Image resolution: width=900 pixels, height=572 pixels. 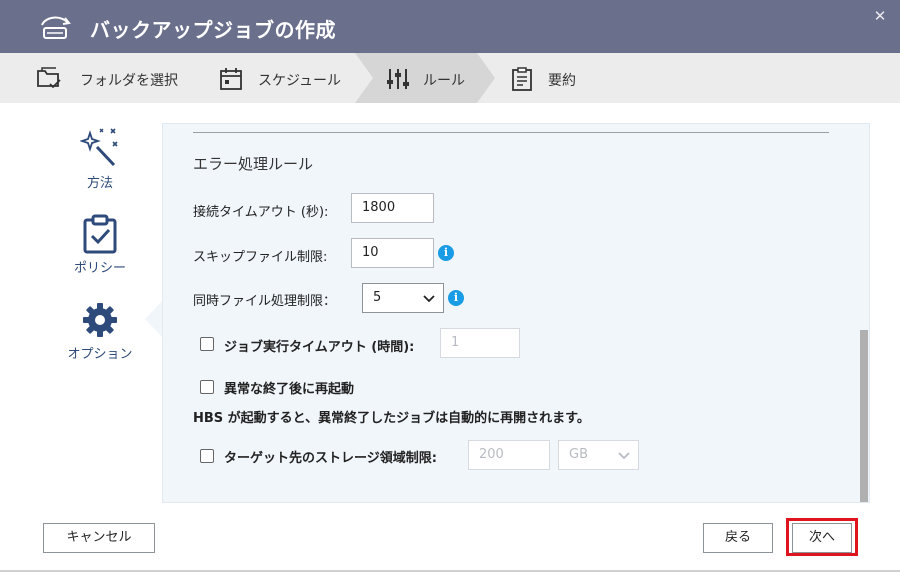 I want to click on select-value: 5, so click(x=377, y=297).